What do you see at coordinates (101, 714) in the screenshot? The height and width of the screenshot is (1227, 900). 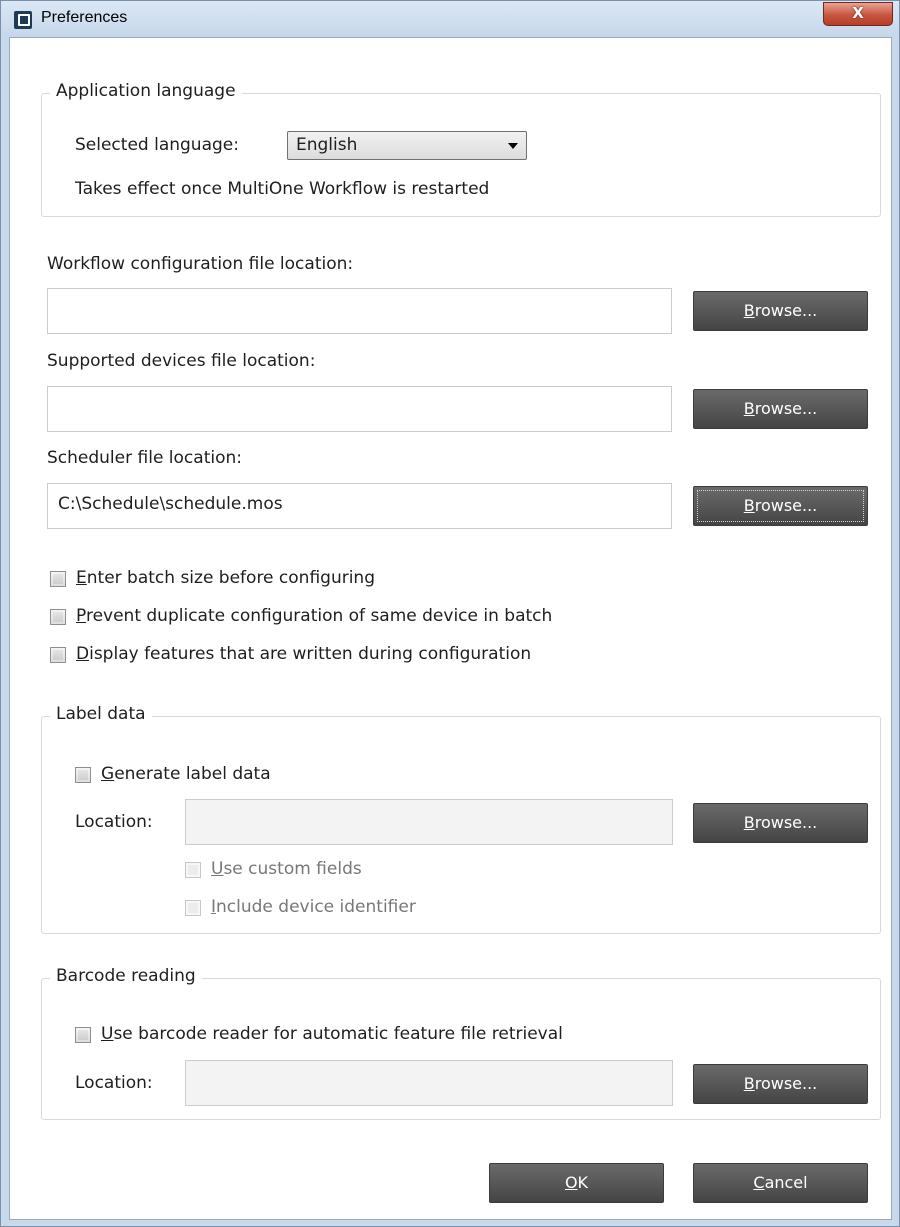 I see `label-data-title: Label data` at bounding box center [101, 714].